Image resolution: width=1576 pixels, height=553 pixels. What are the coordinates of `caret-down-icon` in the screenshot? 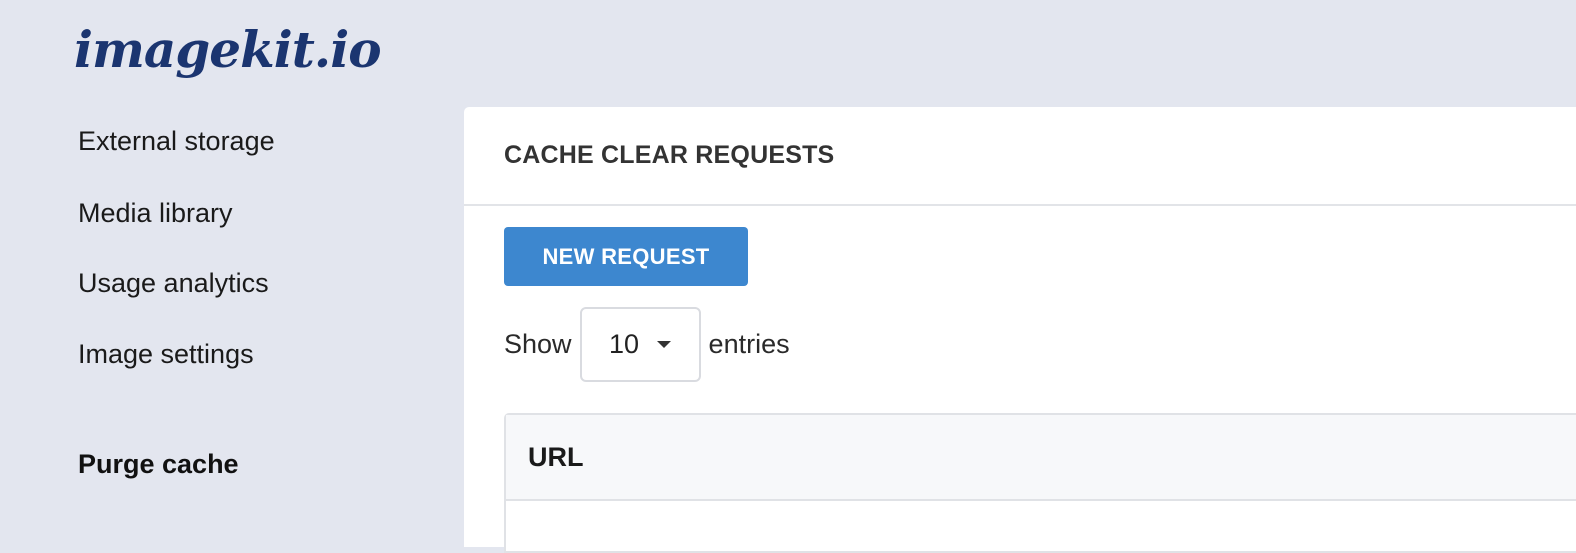 It's located at (664, 344).